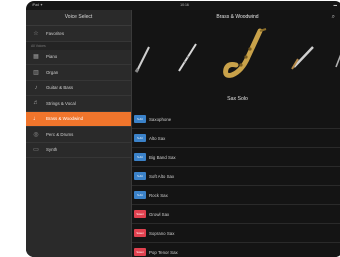  Describe the element at coordinates (52, 150) in the screenshot. I see `sidebar-item-label: Synth` at that location.